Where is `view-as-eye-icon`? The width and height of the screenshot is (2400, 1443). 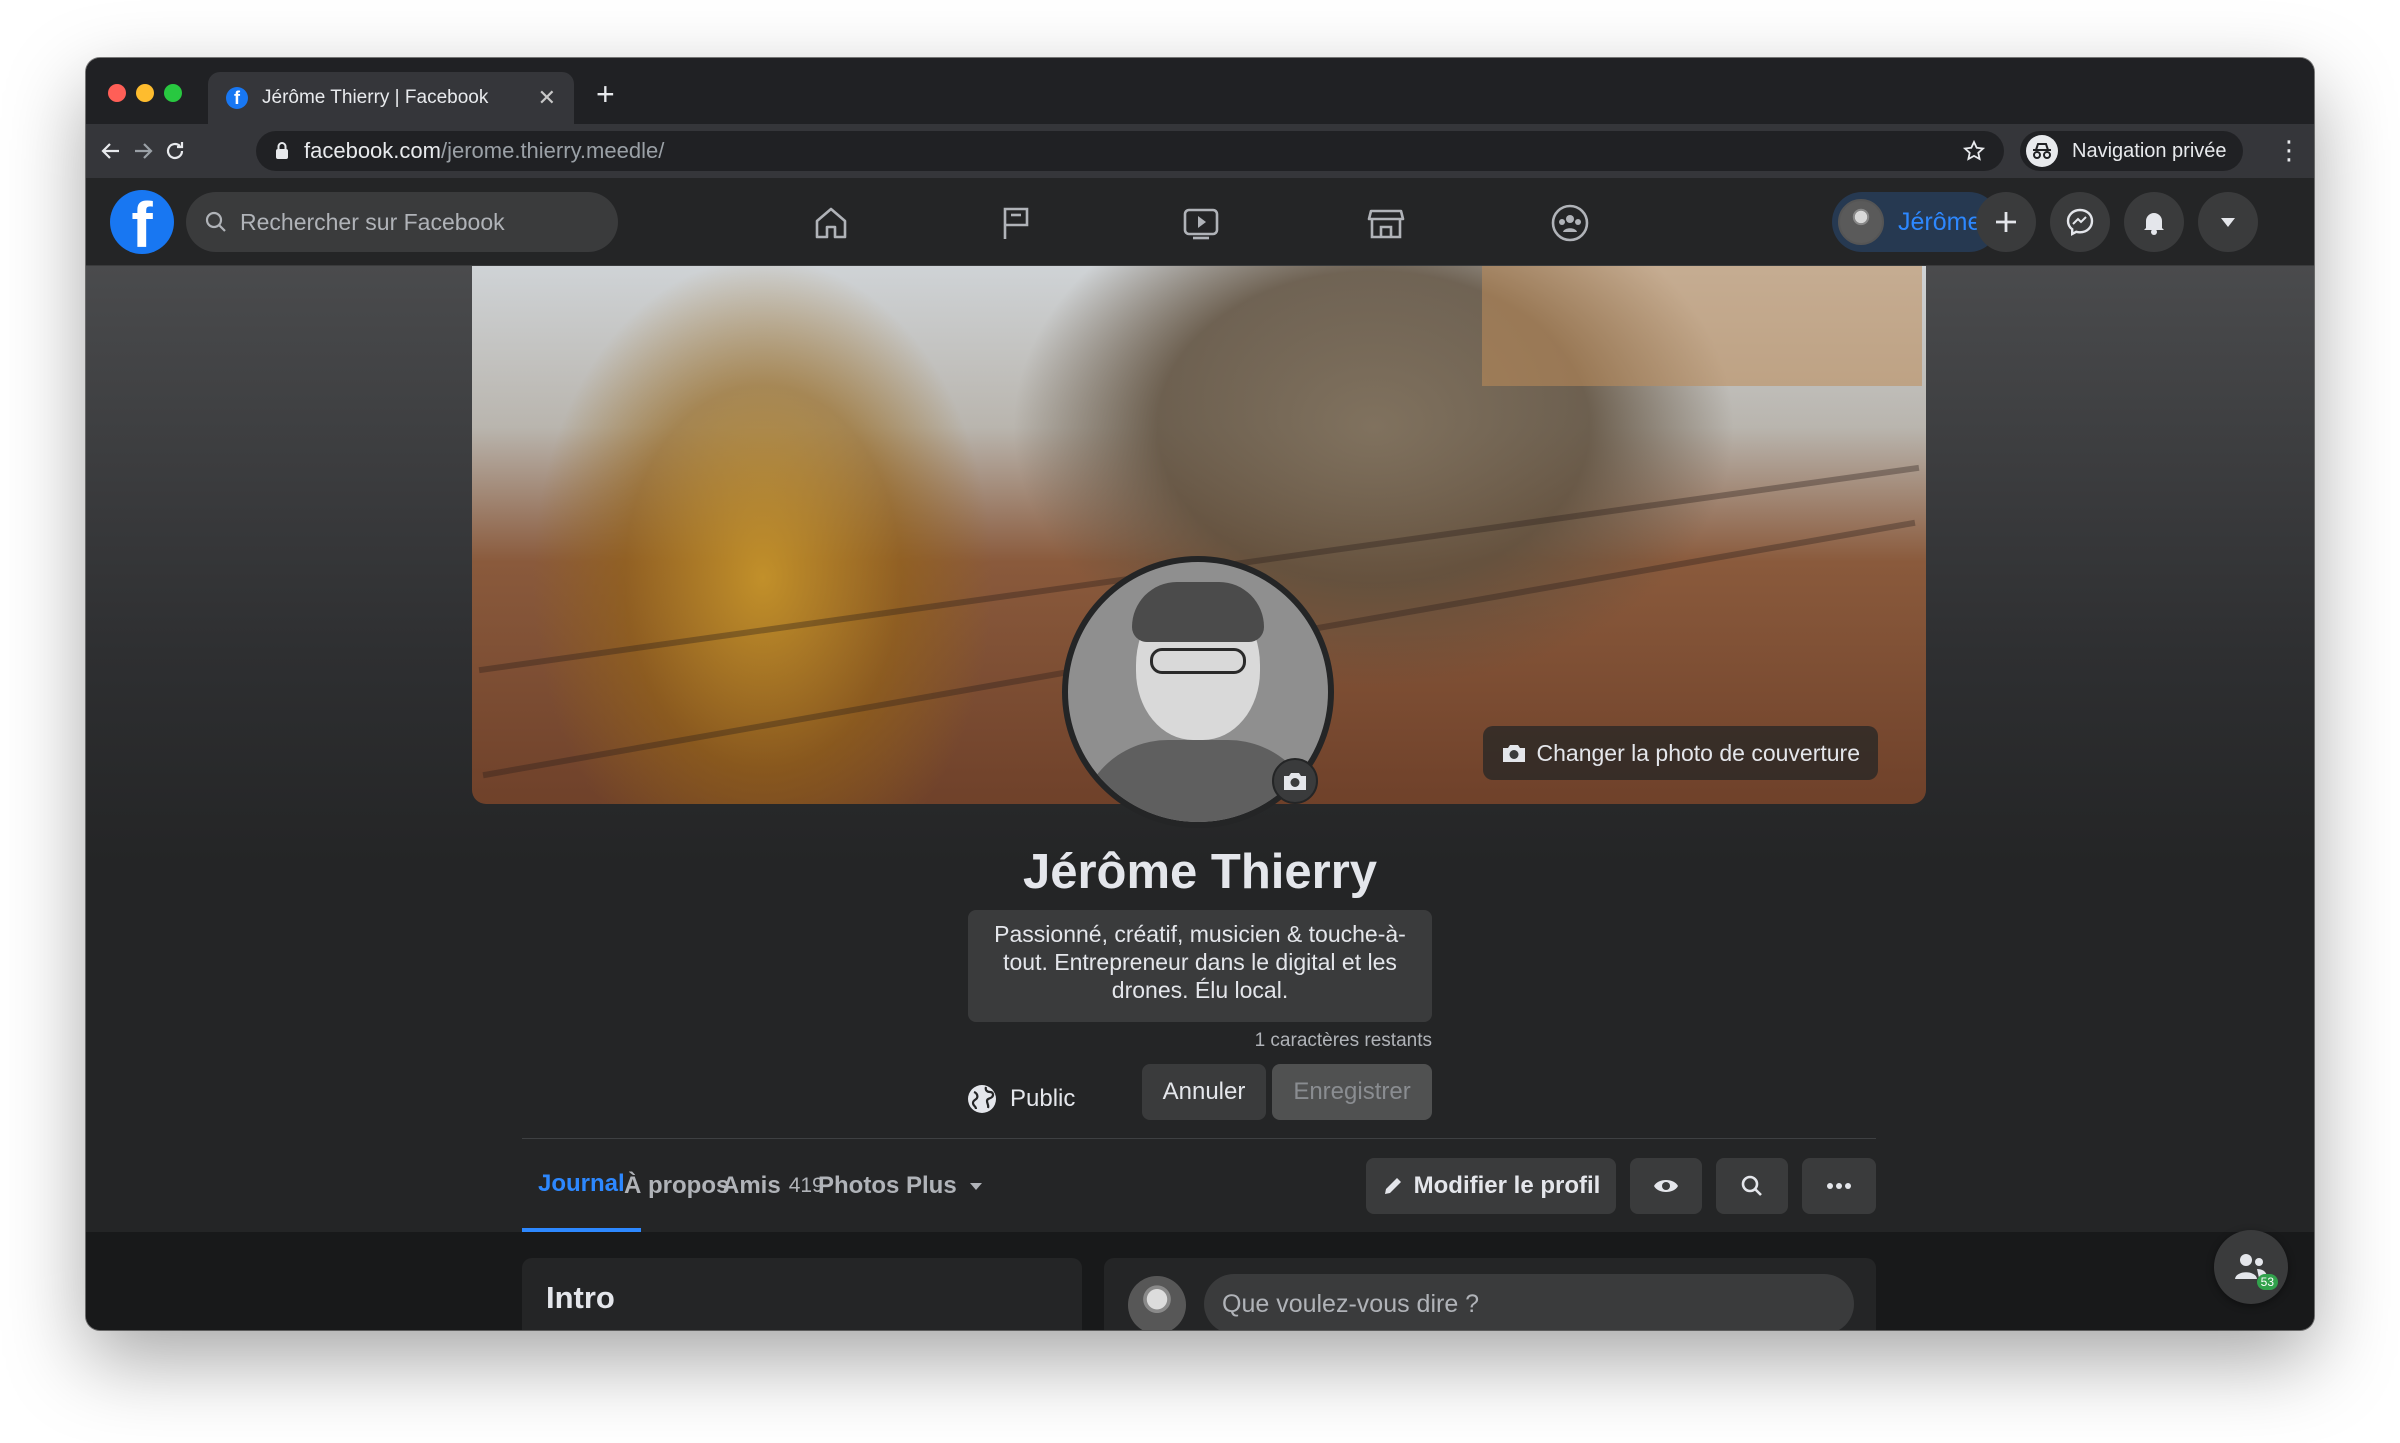
view-as-eye-icon is located at coordinates (1666, 1186).